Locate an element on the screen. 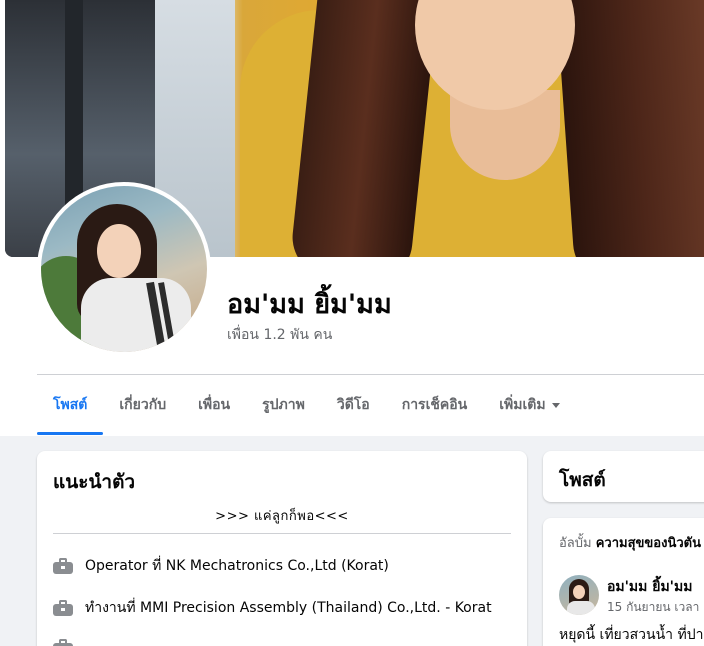 The image size is (704, 646). work-item-partial is located at coordinates (63, 642).